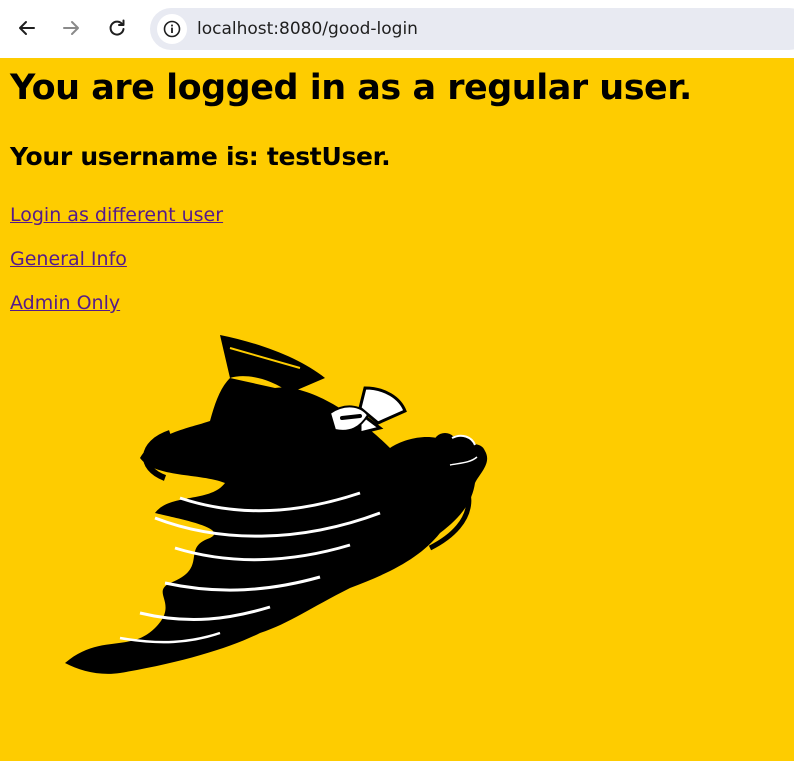  Describe the element at coordinates (65, 303) in the screenshot. I see `admin-only-link: Admin Only` at that location.